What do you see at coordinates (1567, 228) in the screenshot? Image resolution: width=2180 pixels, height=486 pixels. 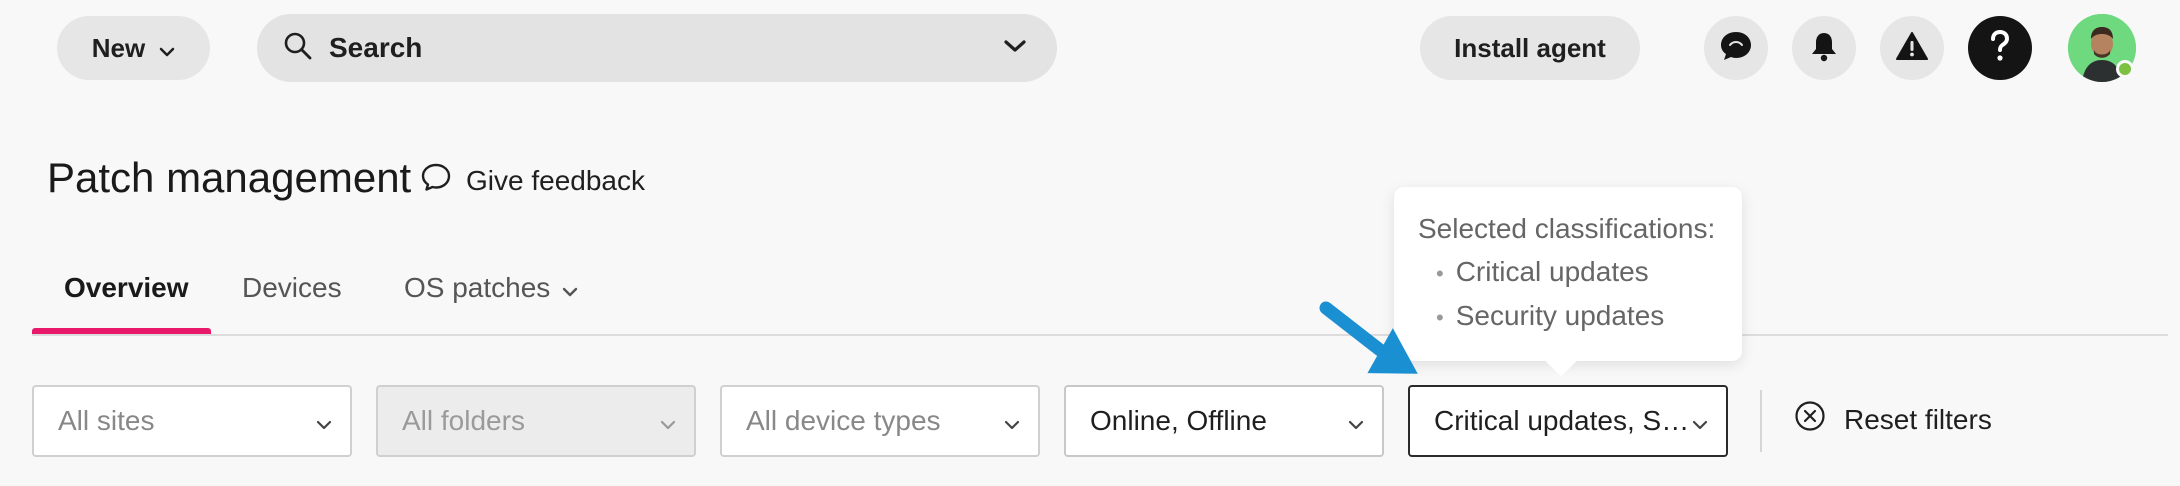 I see `tooltip-title: Selected classifications:` at bounding box center [1567, 228].